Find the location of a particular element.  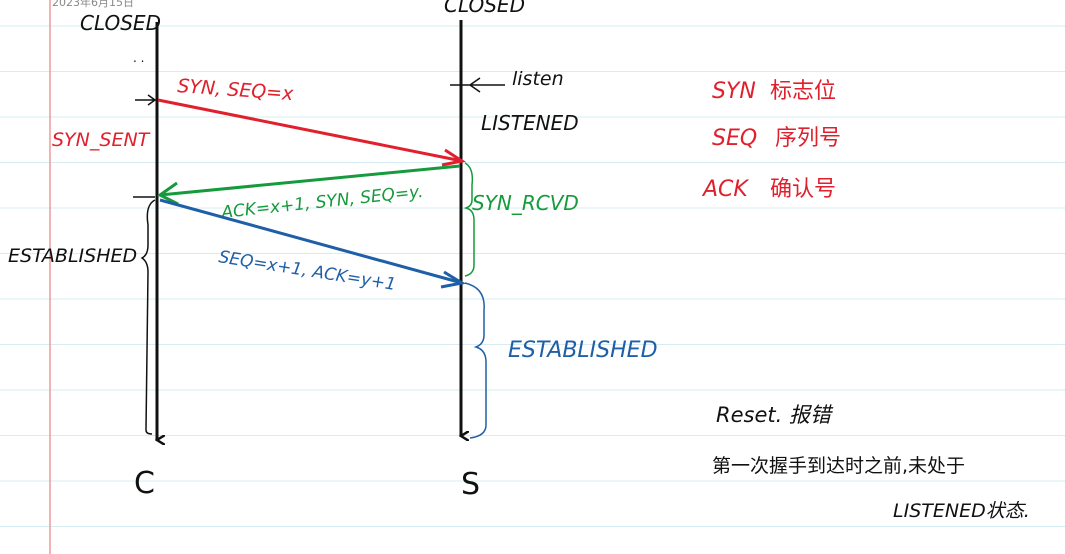

legend-seq-term: SEQ is located at coordinates (734, 138).